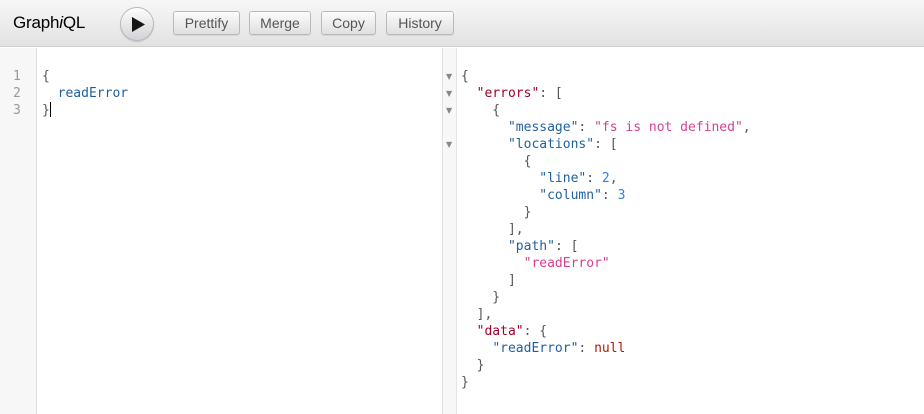  Describe the element at coordinates (17, 93) in the screenshot. I see `line-number: 2` at that location.